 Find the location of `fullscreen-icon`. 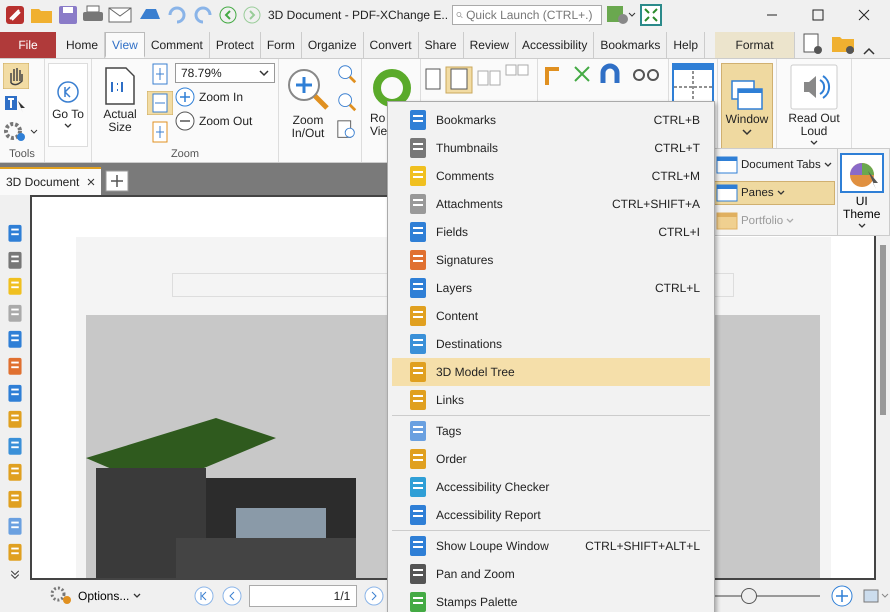

fullscreen-icon is located at coordinates (651, 15).